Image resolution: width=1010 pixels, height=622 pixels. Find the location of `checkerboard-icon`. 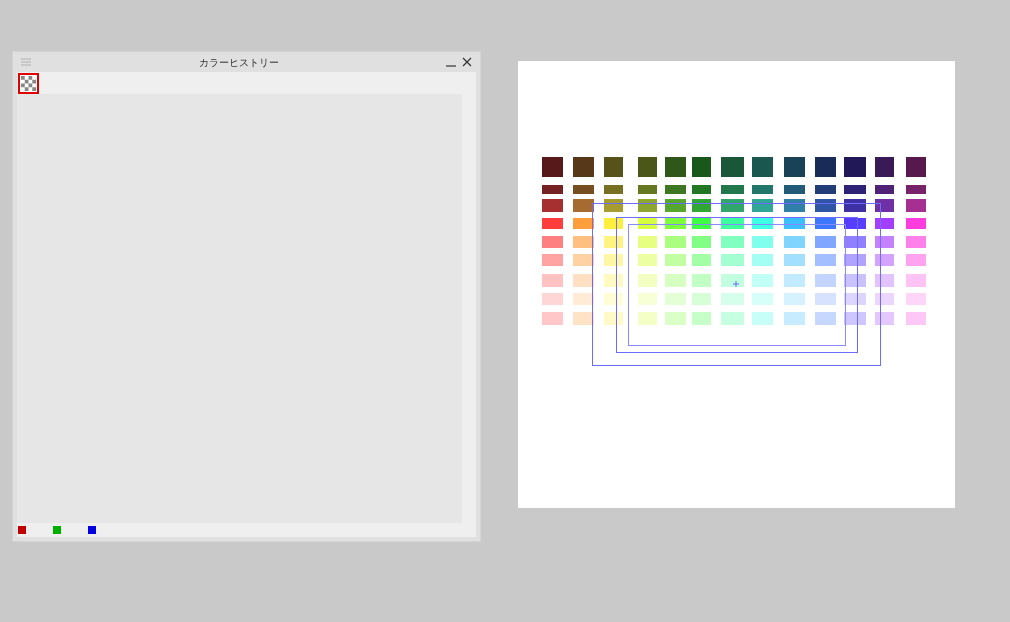

checkerboard-icon is located at coordinates (28, 83).